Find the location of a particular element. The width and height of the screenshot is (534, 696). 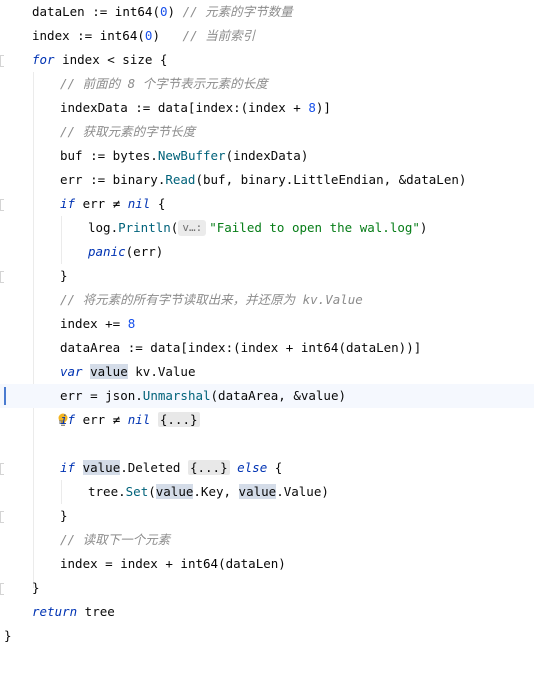

code-line: if value.Deleted {...} else { is located at coordinates (267, 468).